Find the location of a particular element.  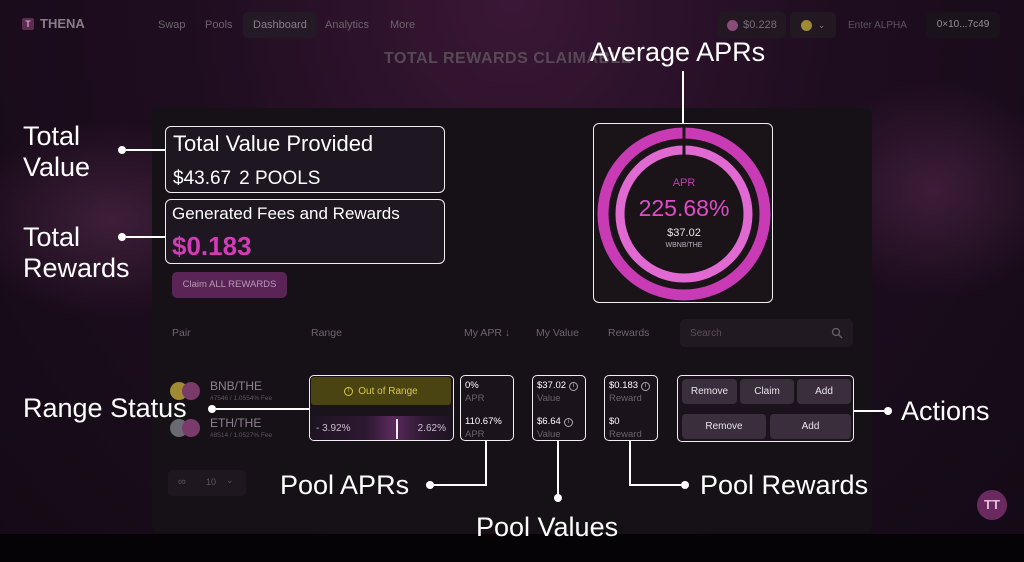

value-row2: $6.64 i is located at coordinates (555, 421).